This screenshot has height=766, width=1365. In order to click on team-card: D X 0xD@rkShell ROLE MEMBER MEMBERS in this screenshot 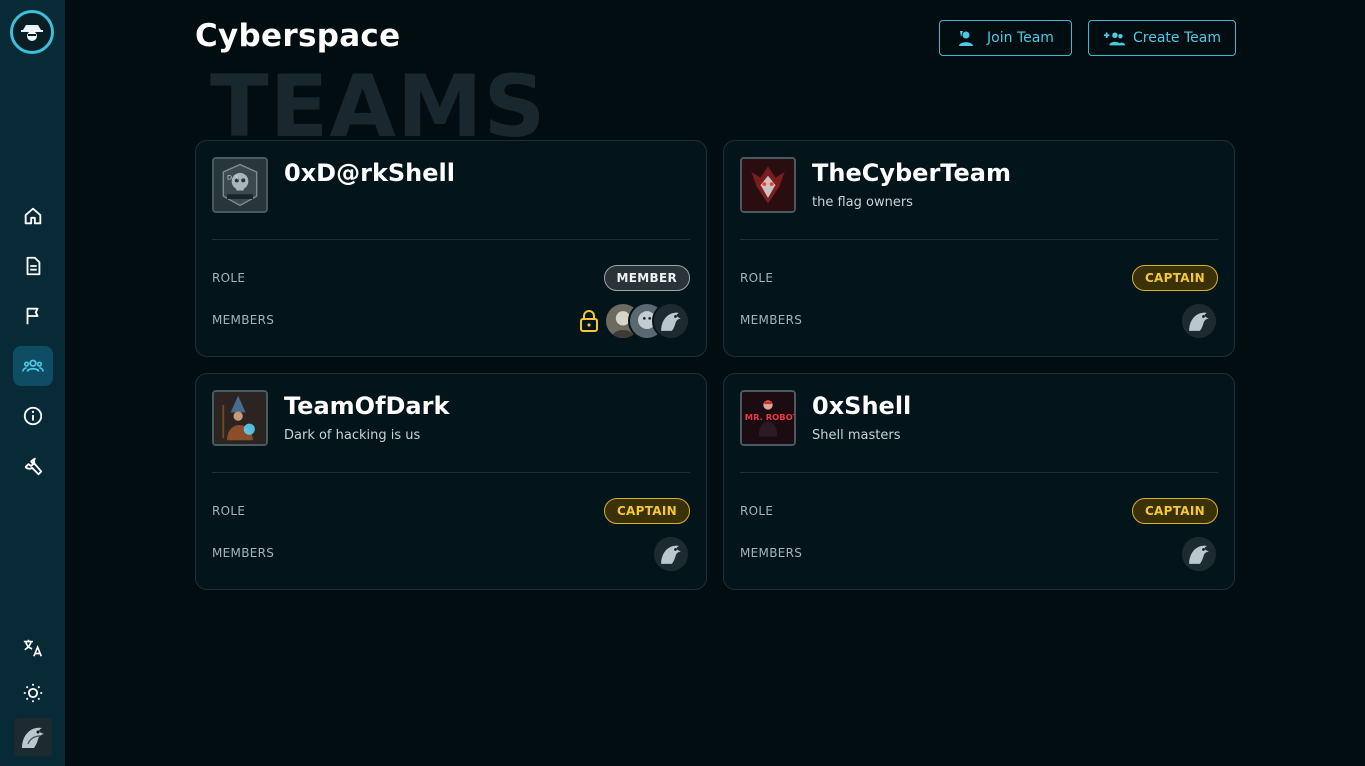, I will do `click(451, 248)`.